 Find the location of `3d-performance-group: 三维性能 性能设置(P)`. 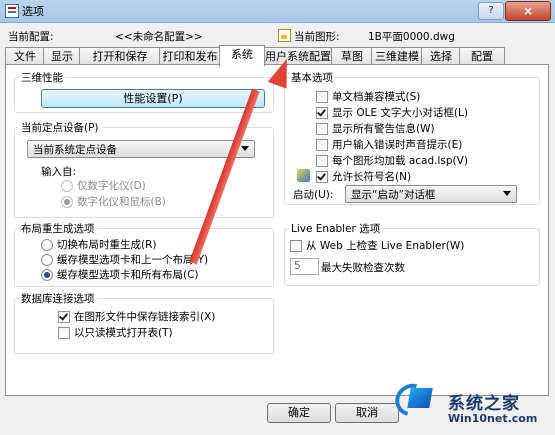

3d-performance-group: 三维性能 性能设置(P) is located at coordinates (144, 91).